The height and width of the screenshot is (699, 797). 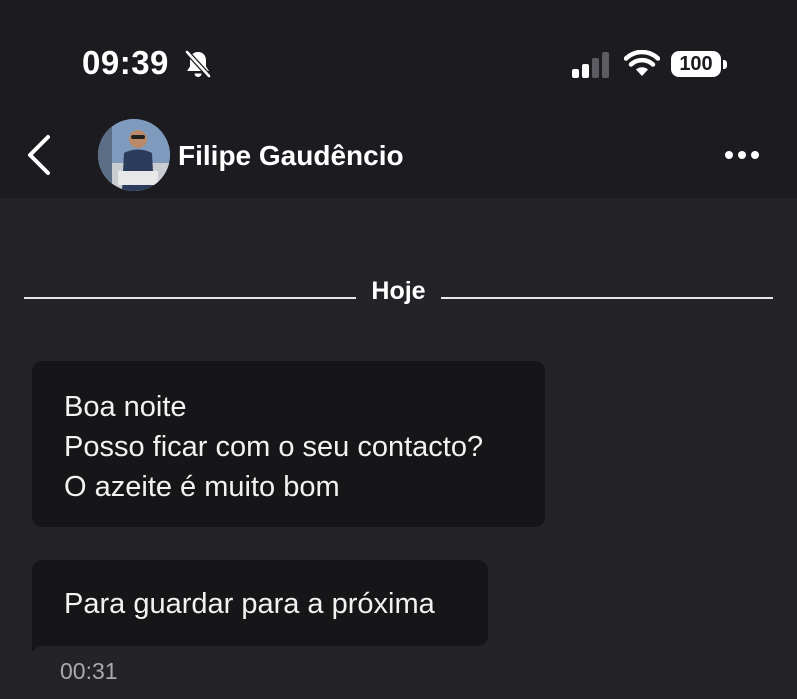 What do you see at coordinates (742, 155) in the screenshot?
I see `more-horizontal-icon` at bounding box center [742, 155].